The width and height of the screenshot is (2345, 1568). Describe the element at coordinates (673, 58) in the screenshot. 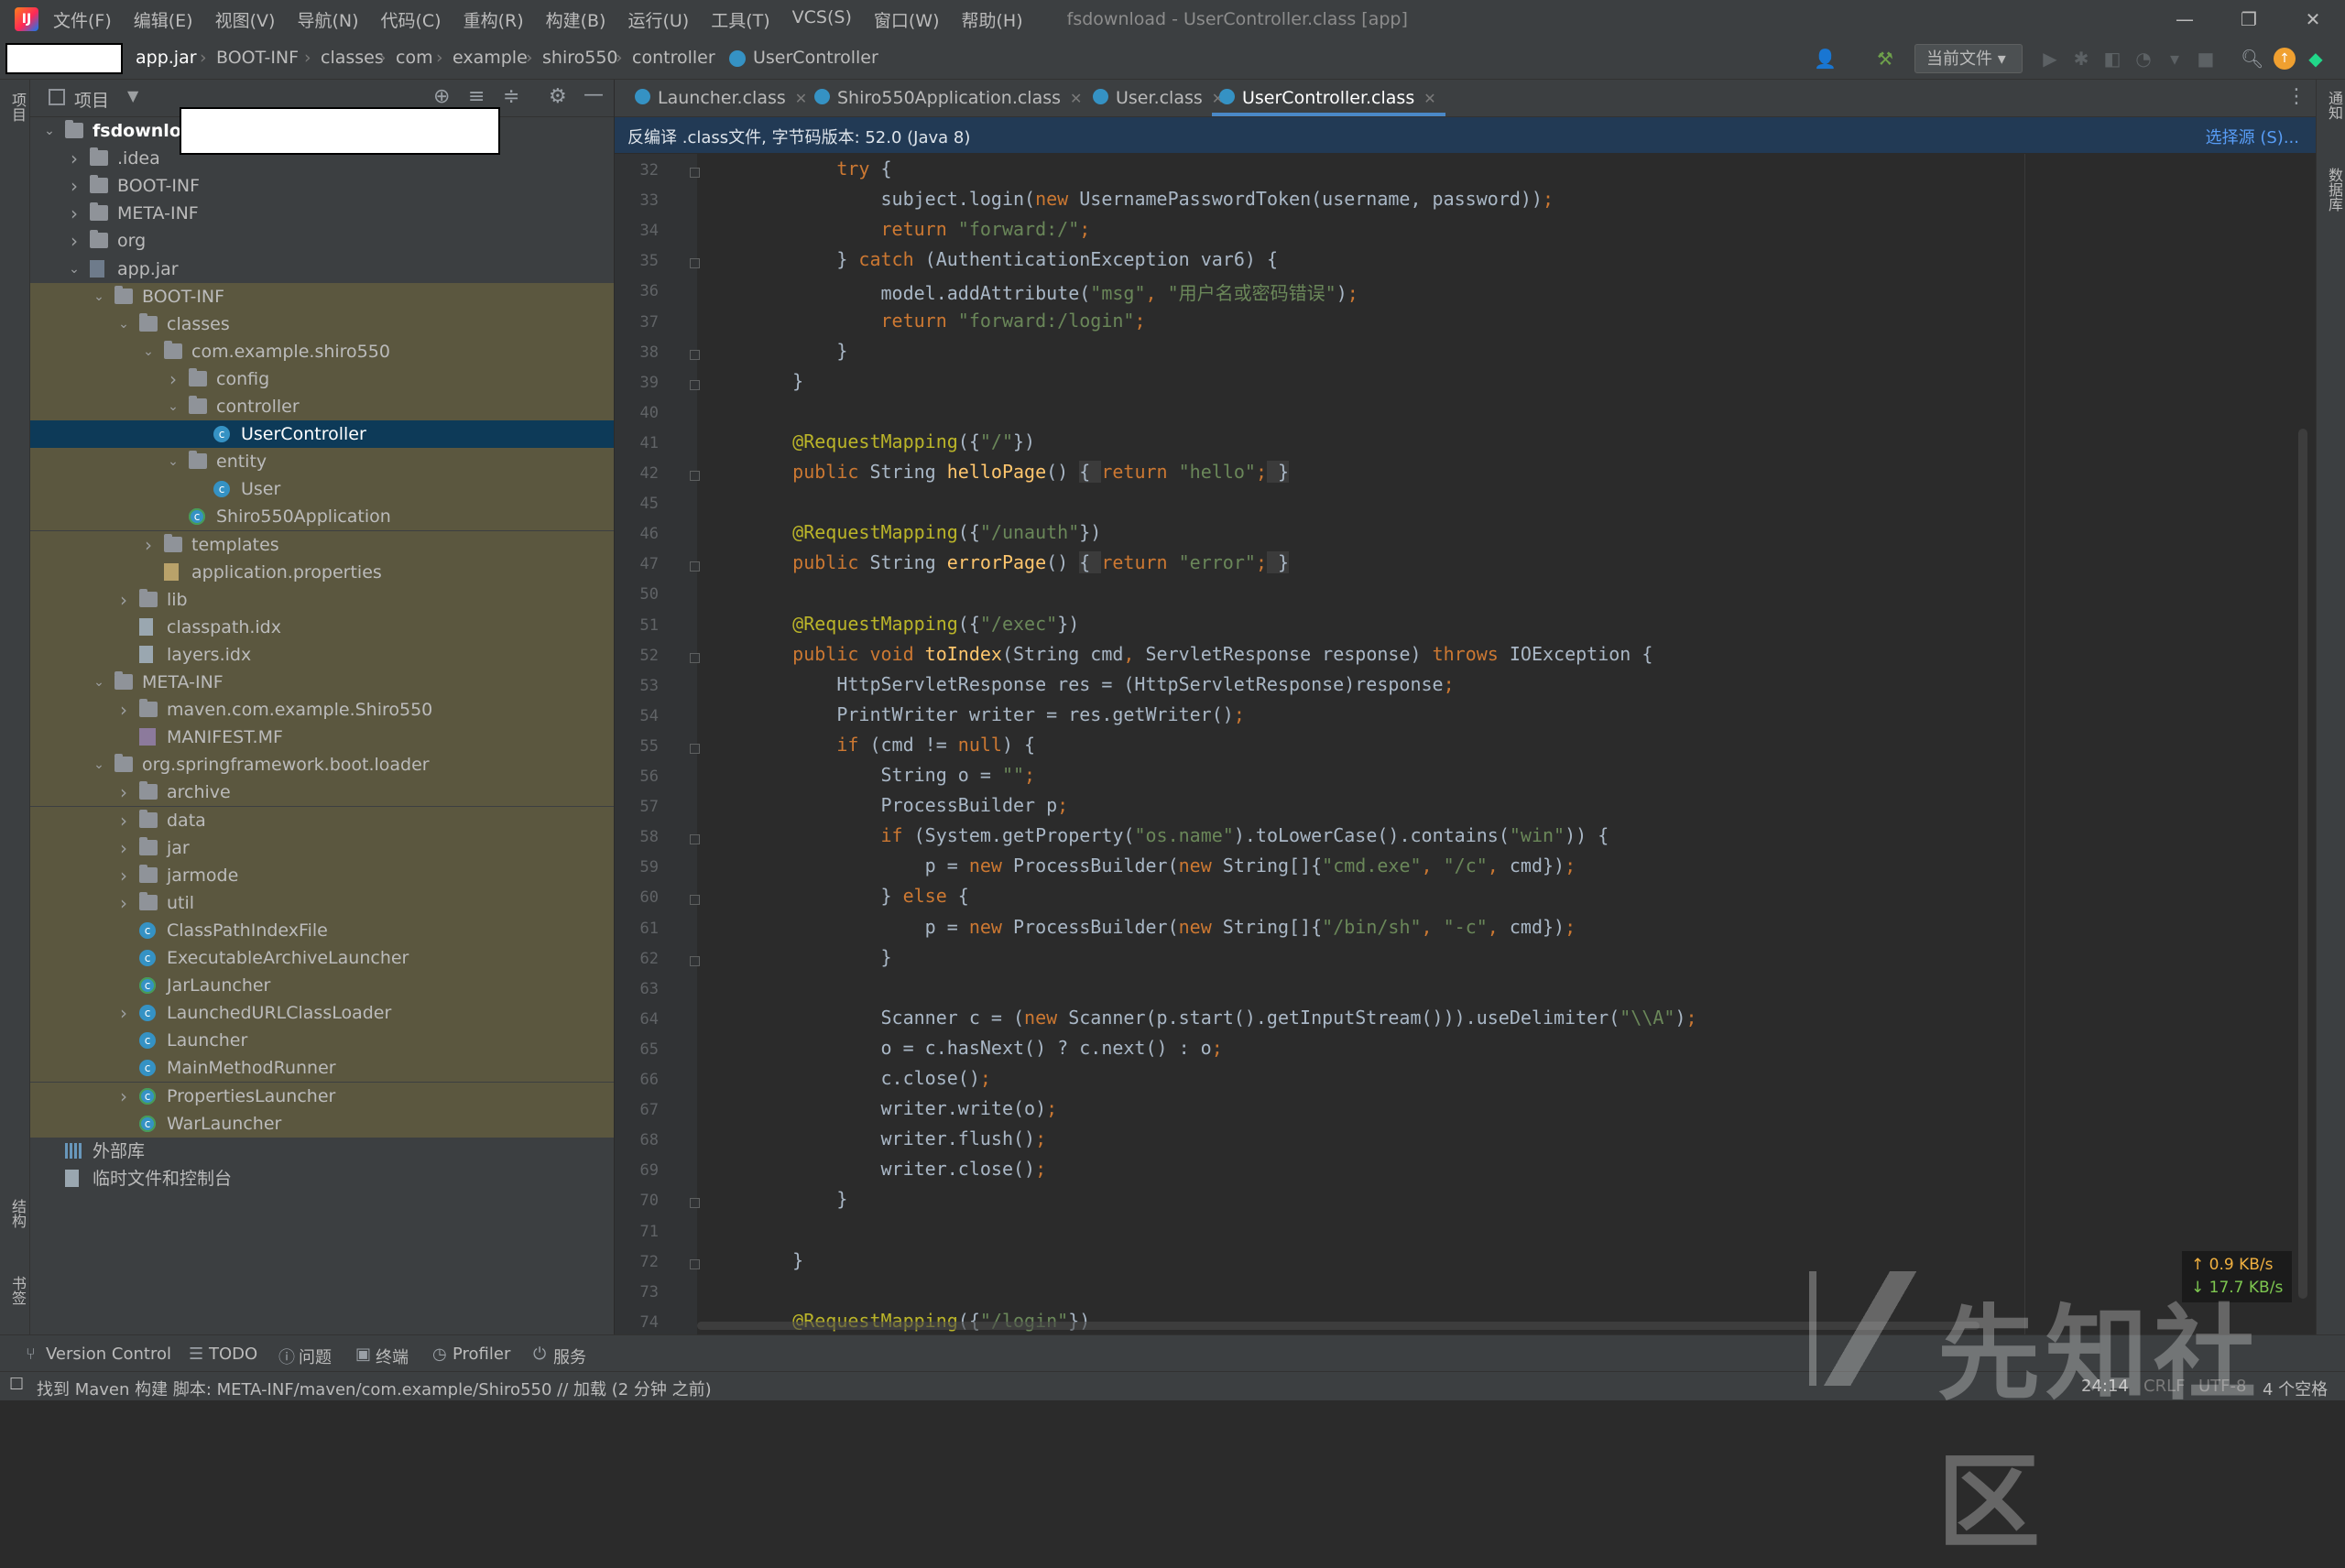

I see `breadcrumb-item: controller` at that location.